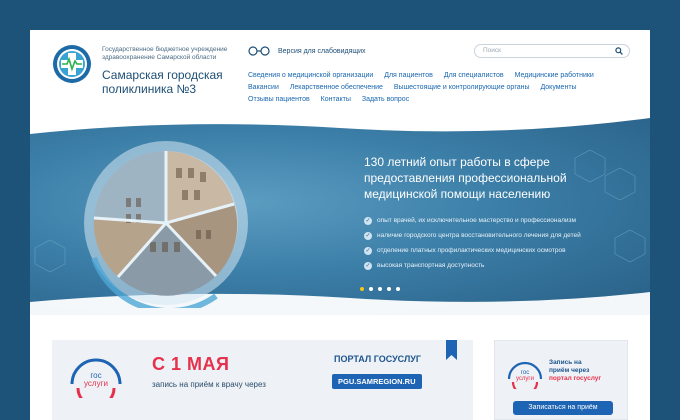 This screenshot has width=680, height=420. Describe the element at coordinates (451, 350) in the screenshot. I see `bookmark-ribbon-icon` at that location.